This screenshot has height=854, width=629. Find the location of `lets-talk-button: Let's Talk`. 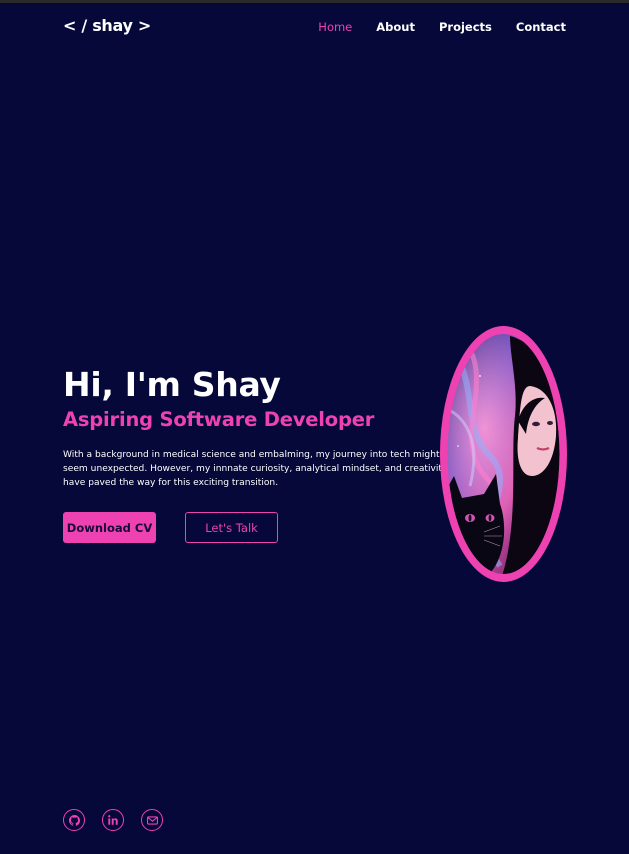

lets-talk-button: Let's Talk is located at coordinates (231, 527).